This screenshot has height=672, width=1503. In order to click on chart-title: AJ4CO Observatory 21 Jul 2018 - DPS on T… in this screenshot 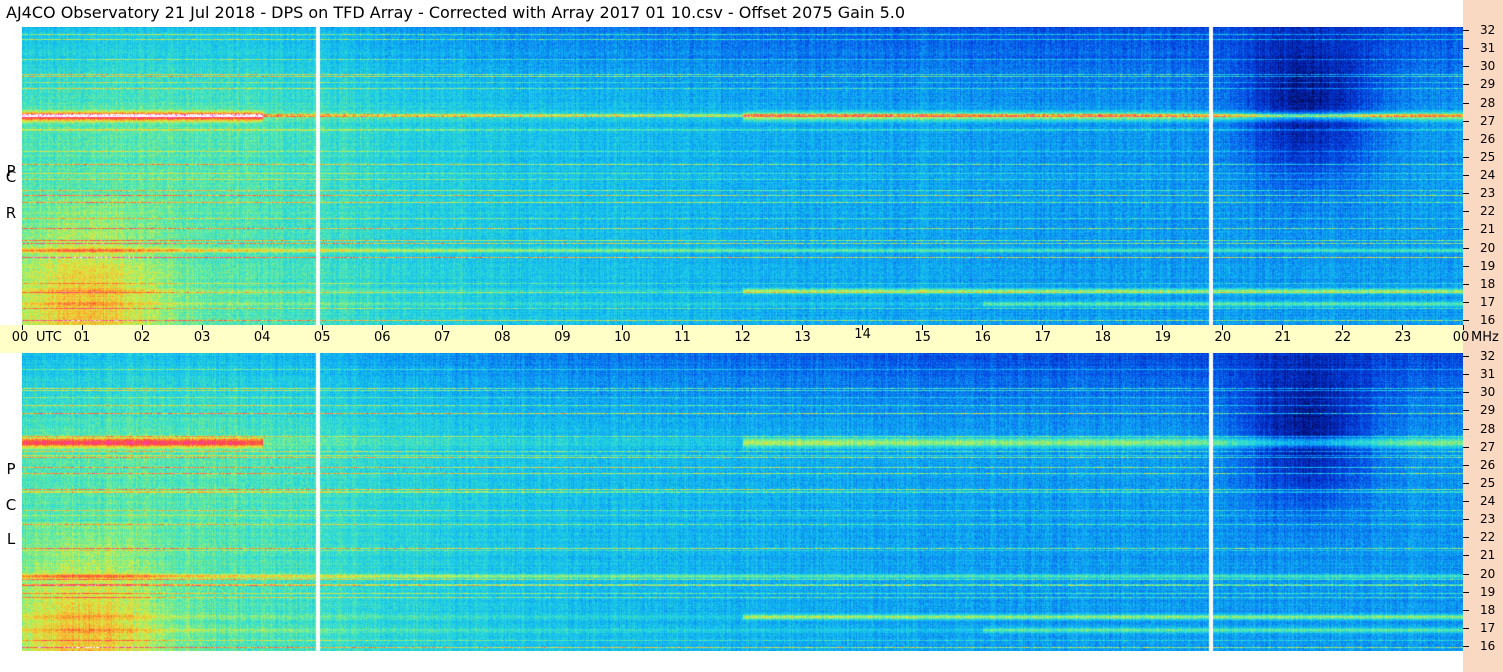, I will do `click(456, 12)`.